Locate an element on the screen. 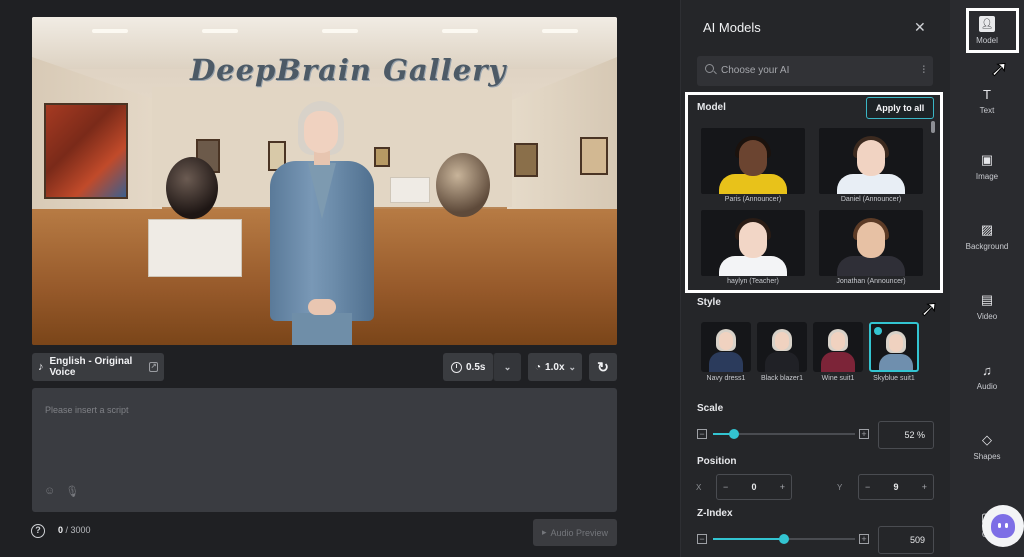  search-input: Choose your AI ⫶ is located at coordinates (815, 71).